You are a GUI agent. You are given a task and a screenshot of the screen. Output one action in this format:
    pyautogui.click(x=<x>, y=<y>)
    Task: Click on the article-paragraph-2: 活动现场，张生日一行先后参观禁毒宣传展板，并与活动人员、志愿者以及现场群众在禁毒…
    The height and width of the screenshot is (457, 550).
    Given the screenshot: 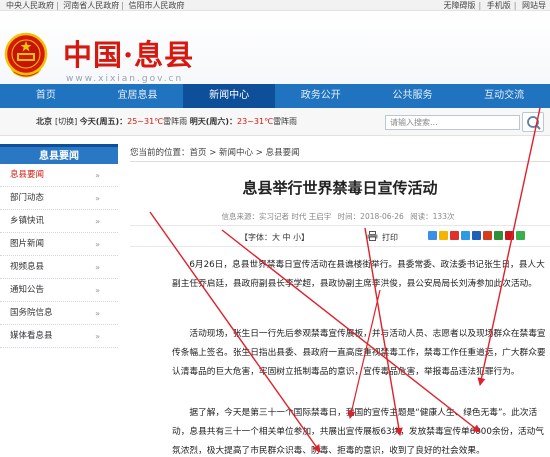 What is the action you would take?
    pyautogui.click(x=359, y=353)
    